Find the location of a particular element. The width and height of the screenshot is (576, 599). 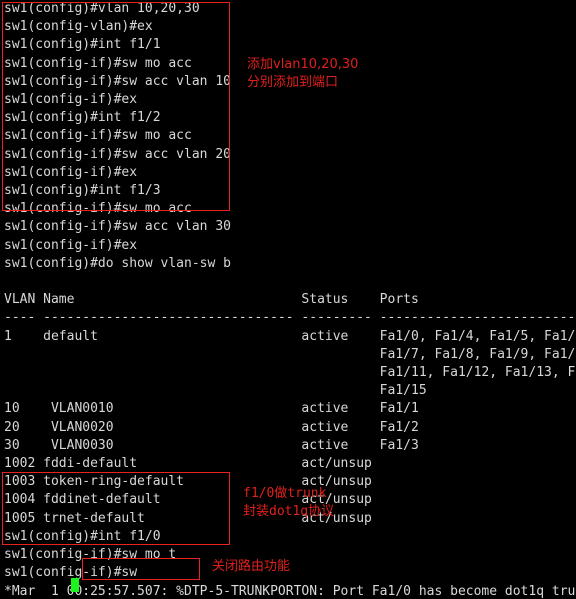

annotation-encapsulation: 封装dot1q协议 is located at coordinates (289, 511).